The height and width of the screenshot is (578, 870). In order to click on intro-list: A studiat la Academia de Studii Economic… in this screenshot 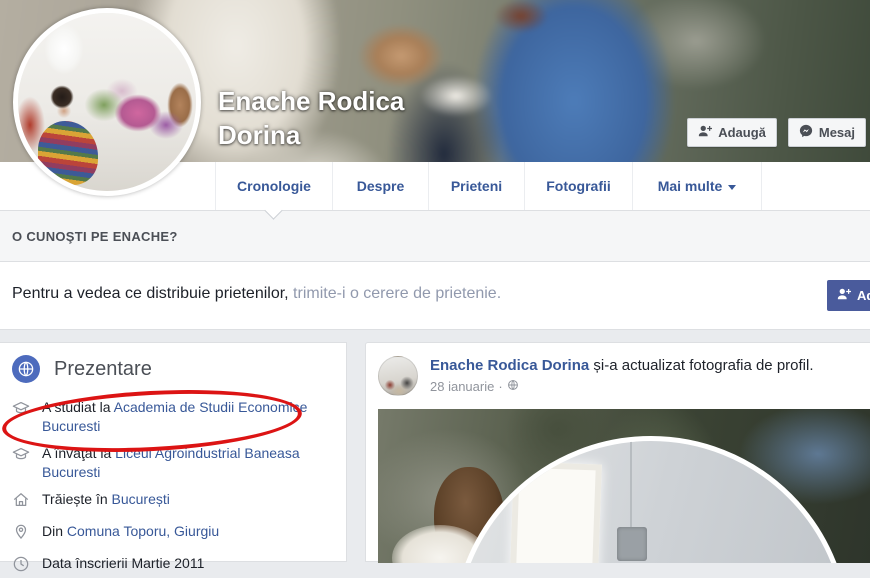, I will do `click(173, 488)`.